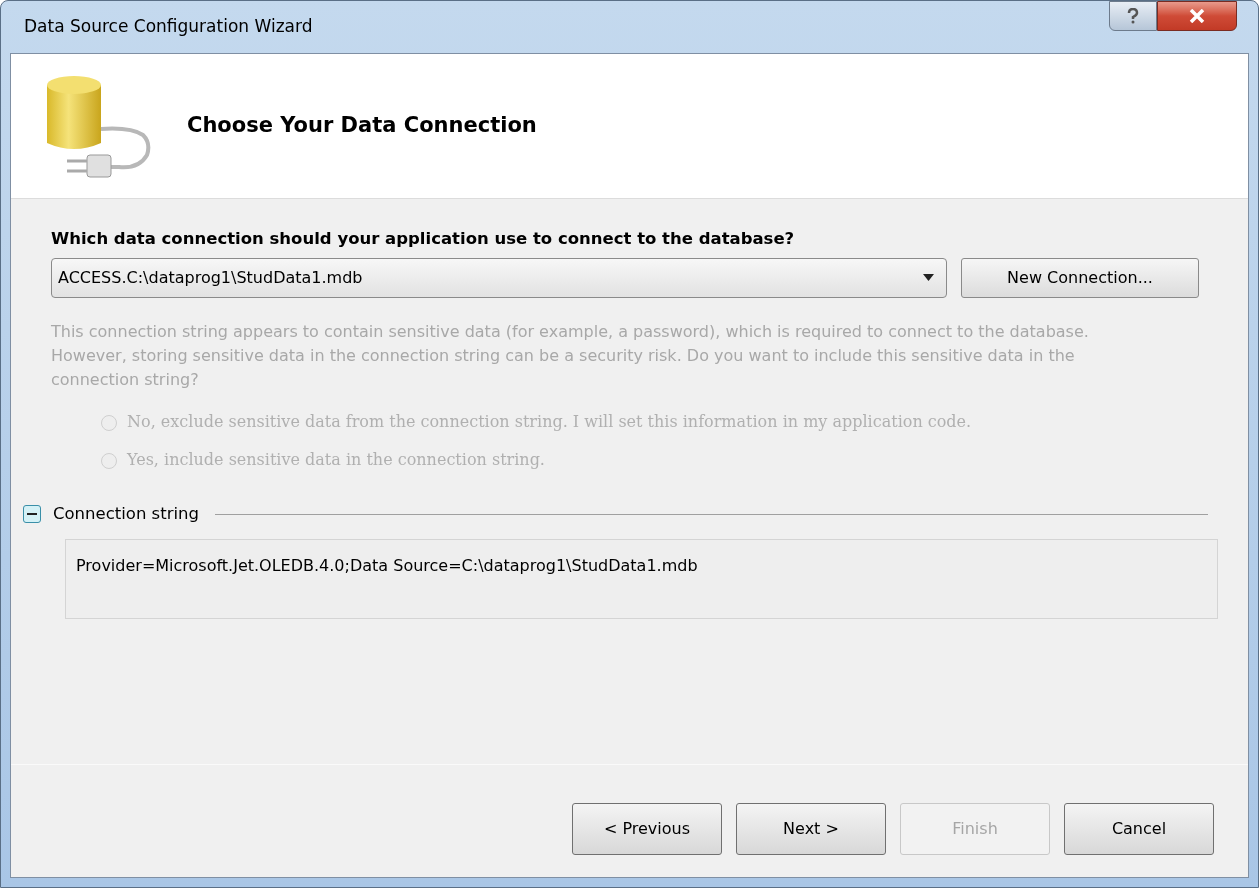 The image size is (1259, 888). I want to click on connection-string-field: Provider=Microsoft.Jet.OLEDB.4.0;Data Source=C:\dataprog1\StudData1.mdb, so click(641, 578).